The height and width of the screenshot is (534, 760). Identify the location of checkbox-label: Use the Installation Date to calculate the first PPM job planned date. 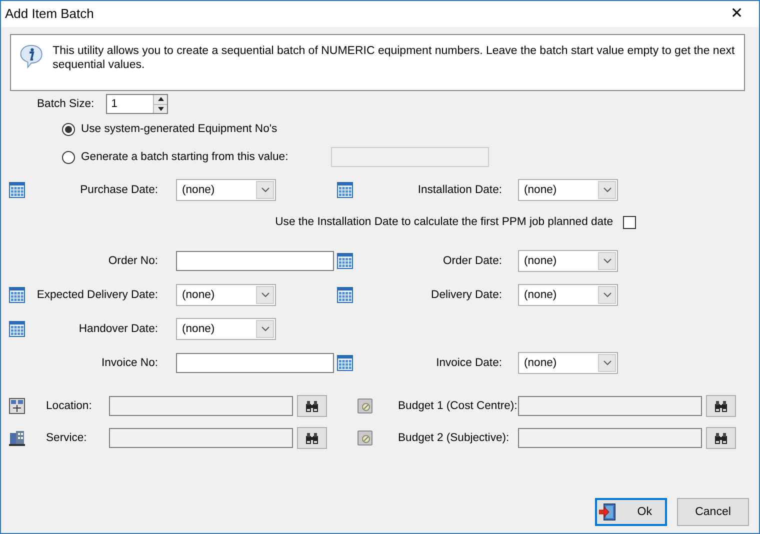
(444, 222).